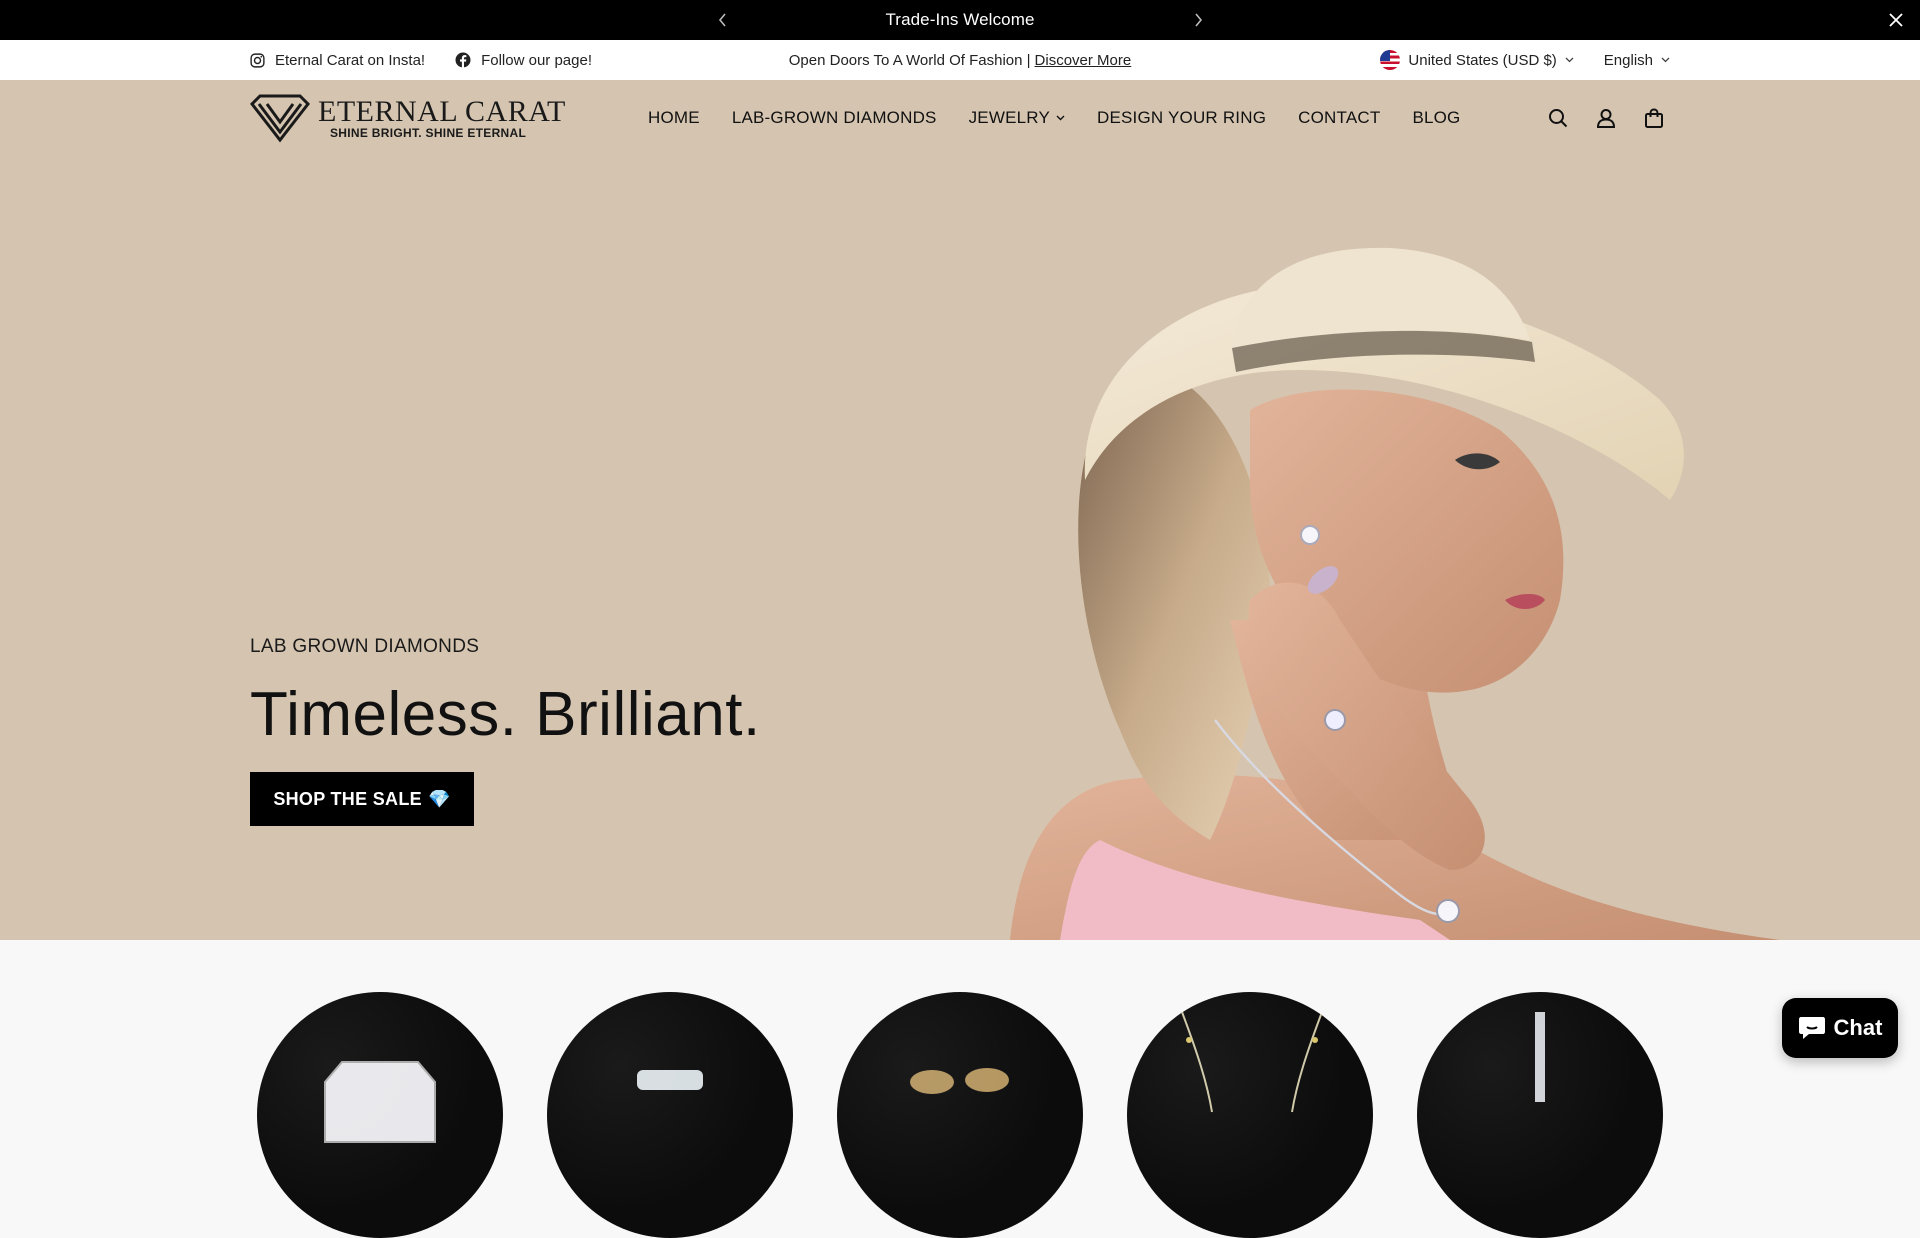 The image size is (1920, 1238). What do you see at coordinates (428, 133) in the screenshot?
I see `brand-tagline: SHINE BRIGHT. SHINE ETERNAL` at bounding box center [428, 133].